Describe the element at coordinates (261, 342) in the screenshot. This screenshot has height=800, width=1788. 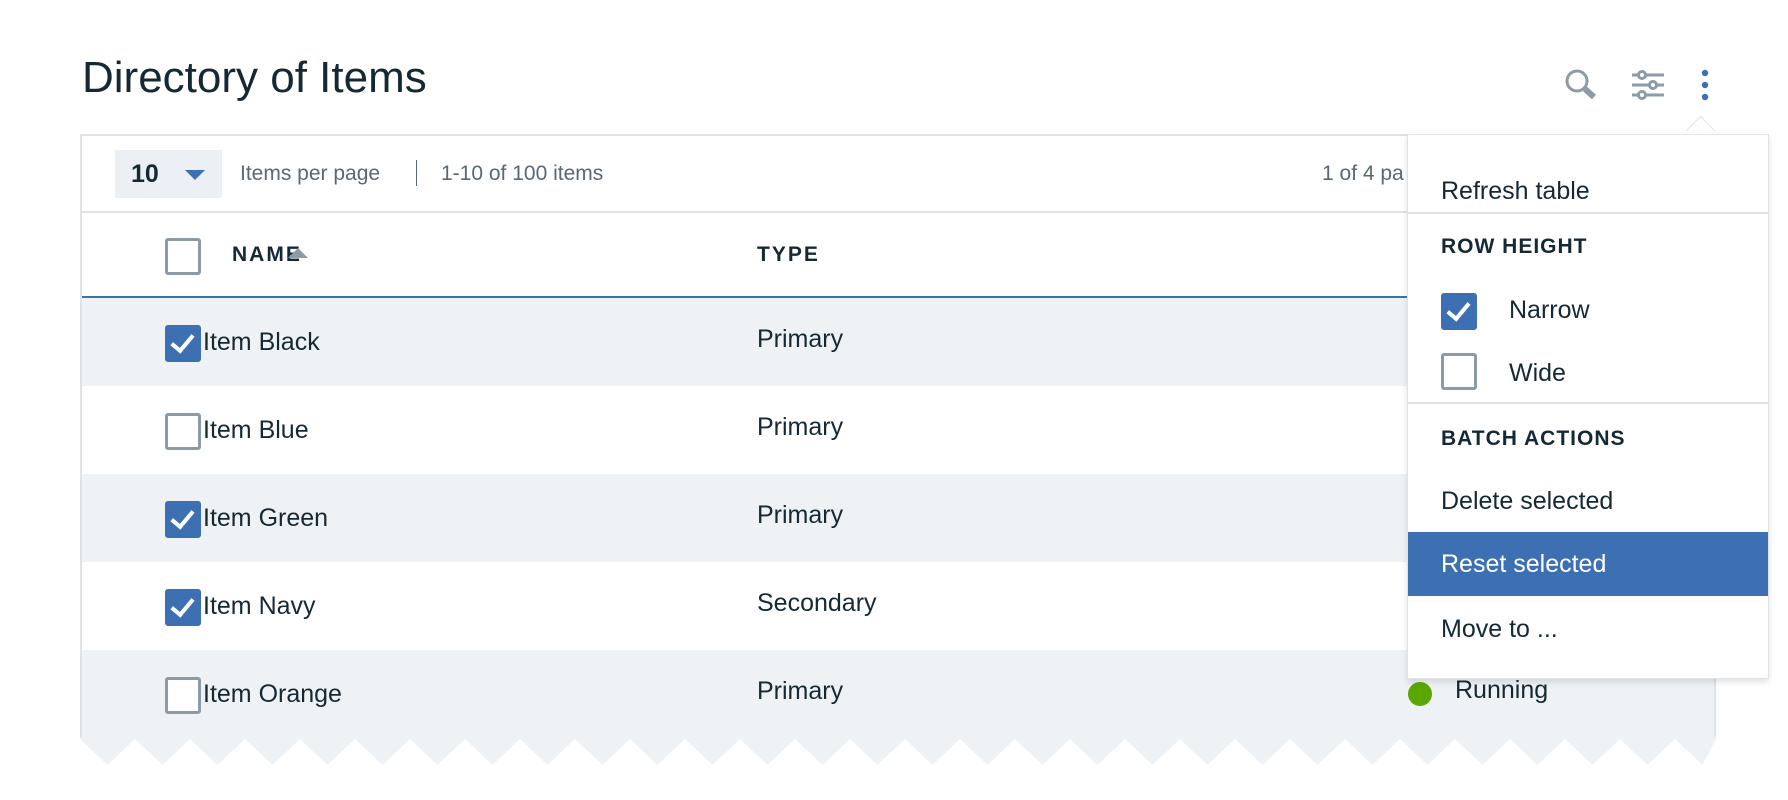
I see `row-name: Item Black` at that location.